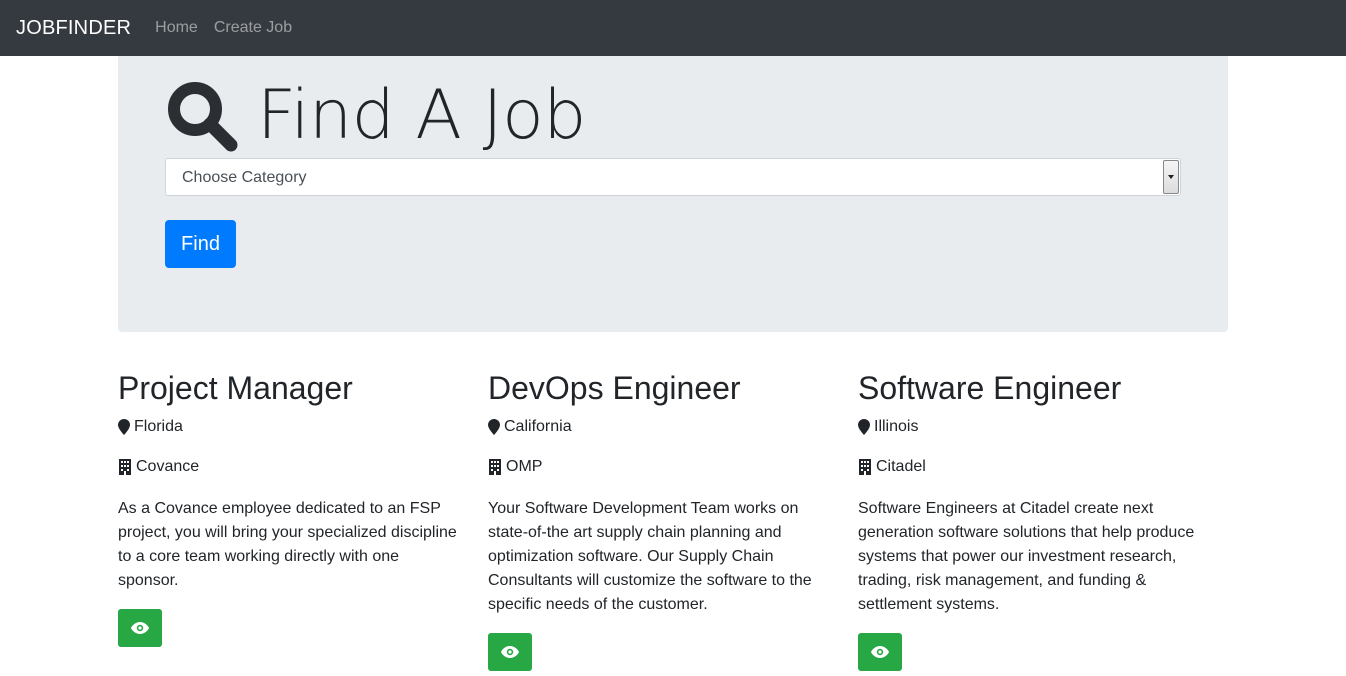 The height and width of the screenshot is (676, 1346). What do you see at coordinates (288, 427) in the screenshot?
I see `job-location: Florida` at bounding box center [288, 427].